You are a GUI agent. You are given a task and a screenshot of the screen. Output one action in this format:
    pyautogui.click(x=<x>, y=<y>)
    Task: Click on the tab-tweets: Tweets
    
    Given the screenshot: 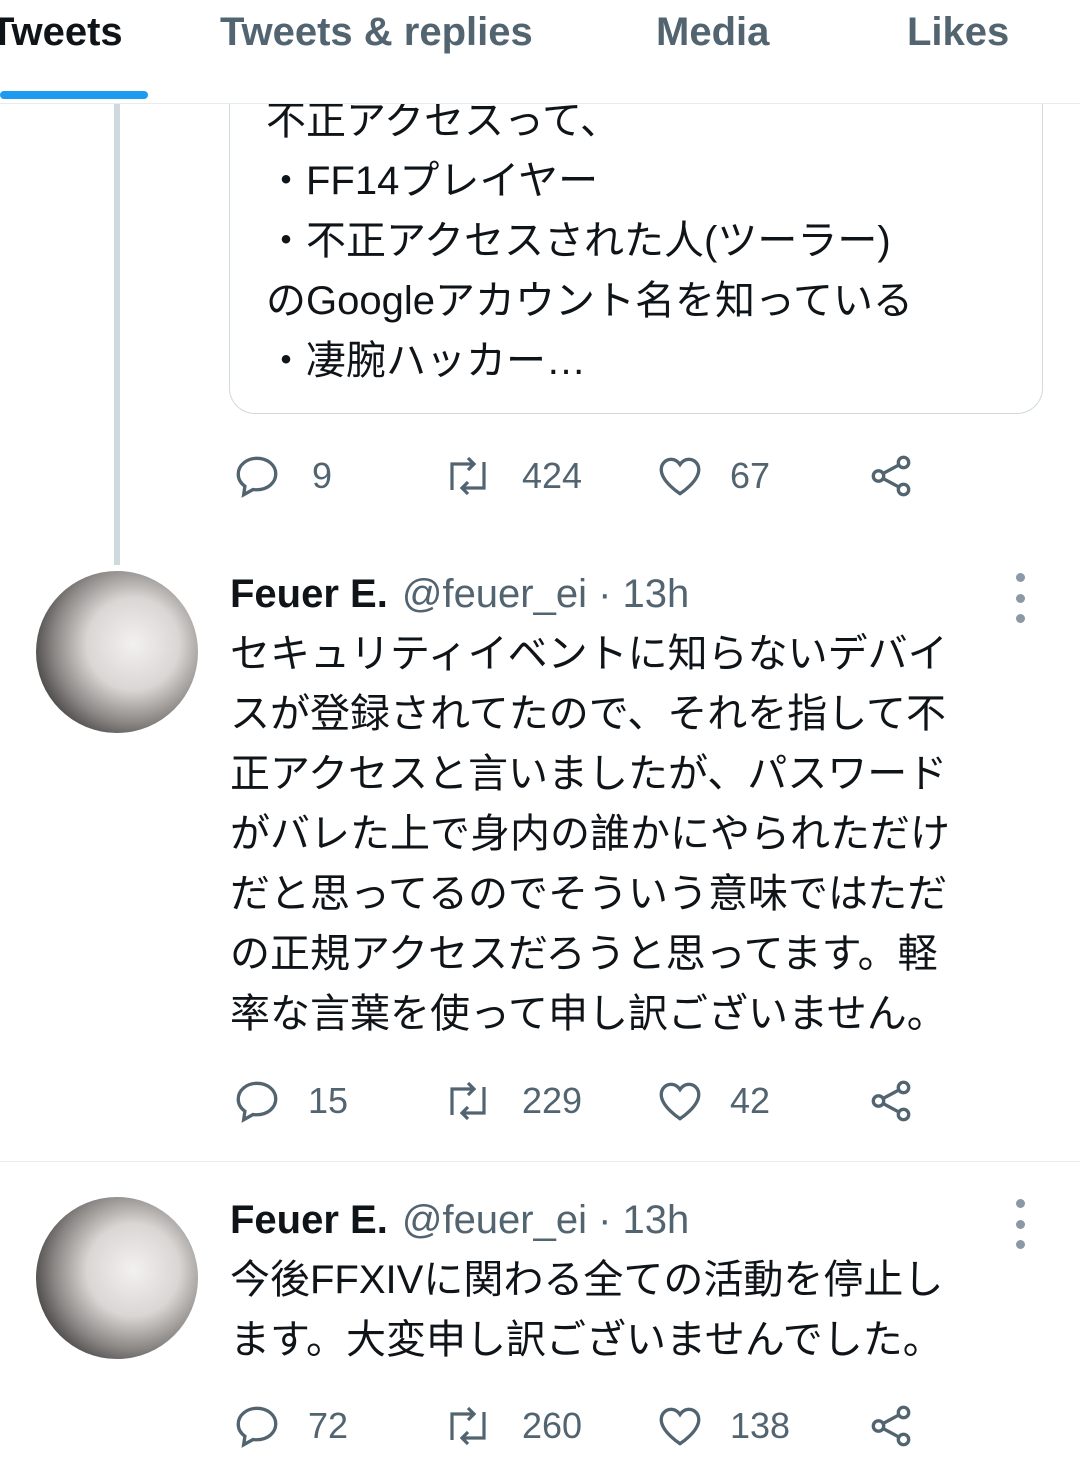 What is the action you would take?
    pyautogui.click(x=61, y=32)
    